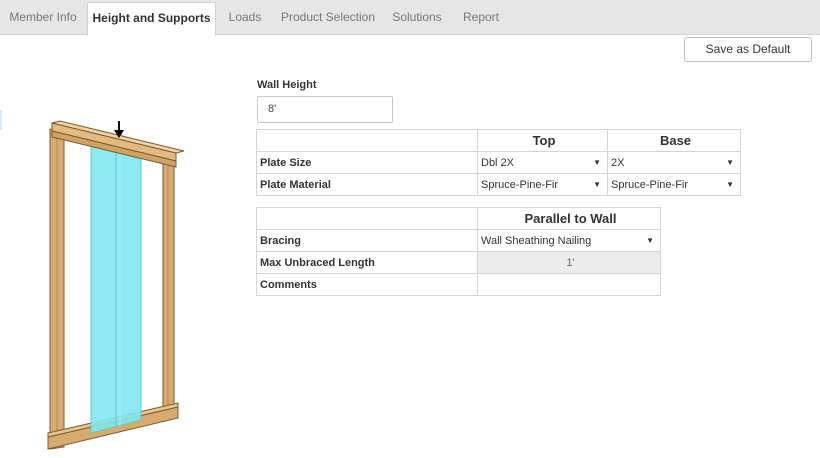 This screenshot has height=458, width=820. I want to click on table-header-row: Parallel to Wall, so click(458, 218).